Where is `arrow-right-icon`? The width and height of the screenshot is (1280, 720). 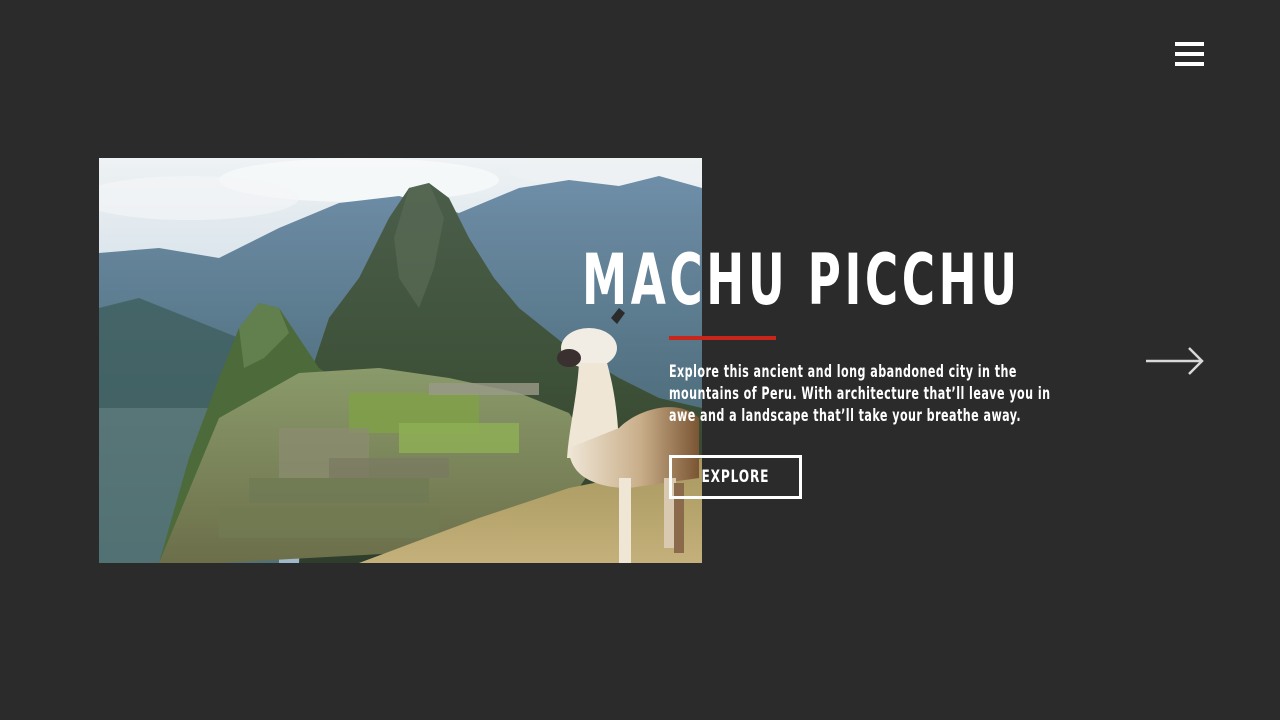 arrow-right-icon is located at coordinates (1175, 361).